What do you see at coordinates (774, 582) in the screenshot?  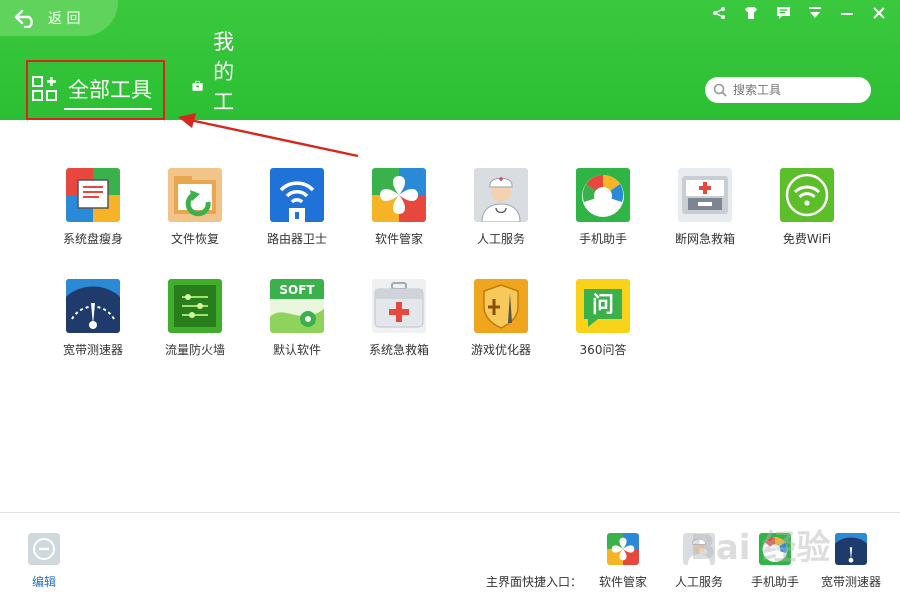 I see `shortcut-label: 手机助手` at bounding box center [774, 582].